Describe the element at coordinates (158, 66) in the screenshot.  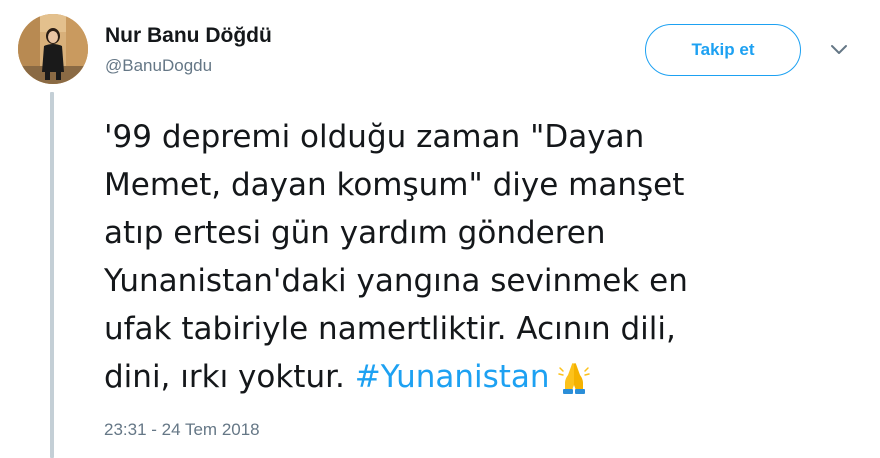
I see `author-handle: @BanuDogdu` at that location.